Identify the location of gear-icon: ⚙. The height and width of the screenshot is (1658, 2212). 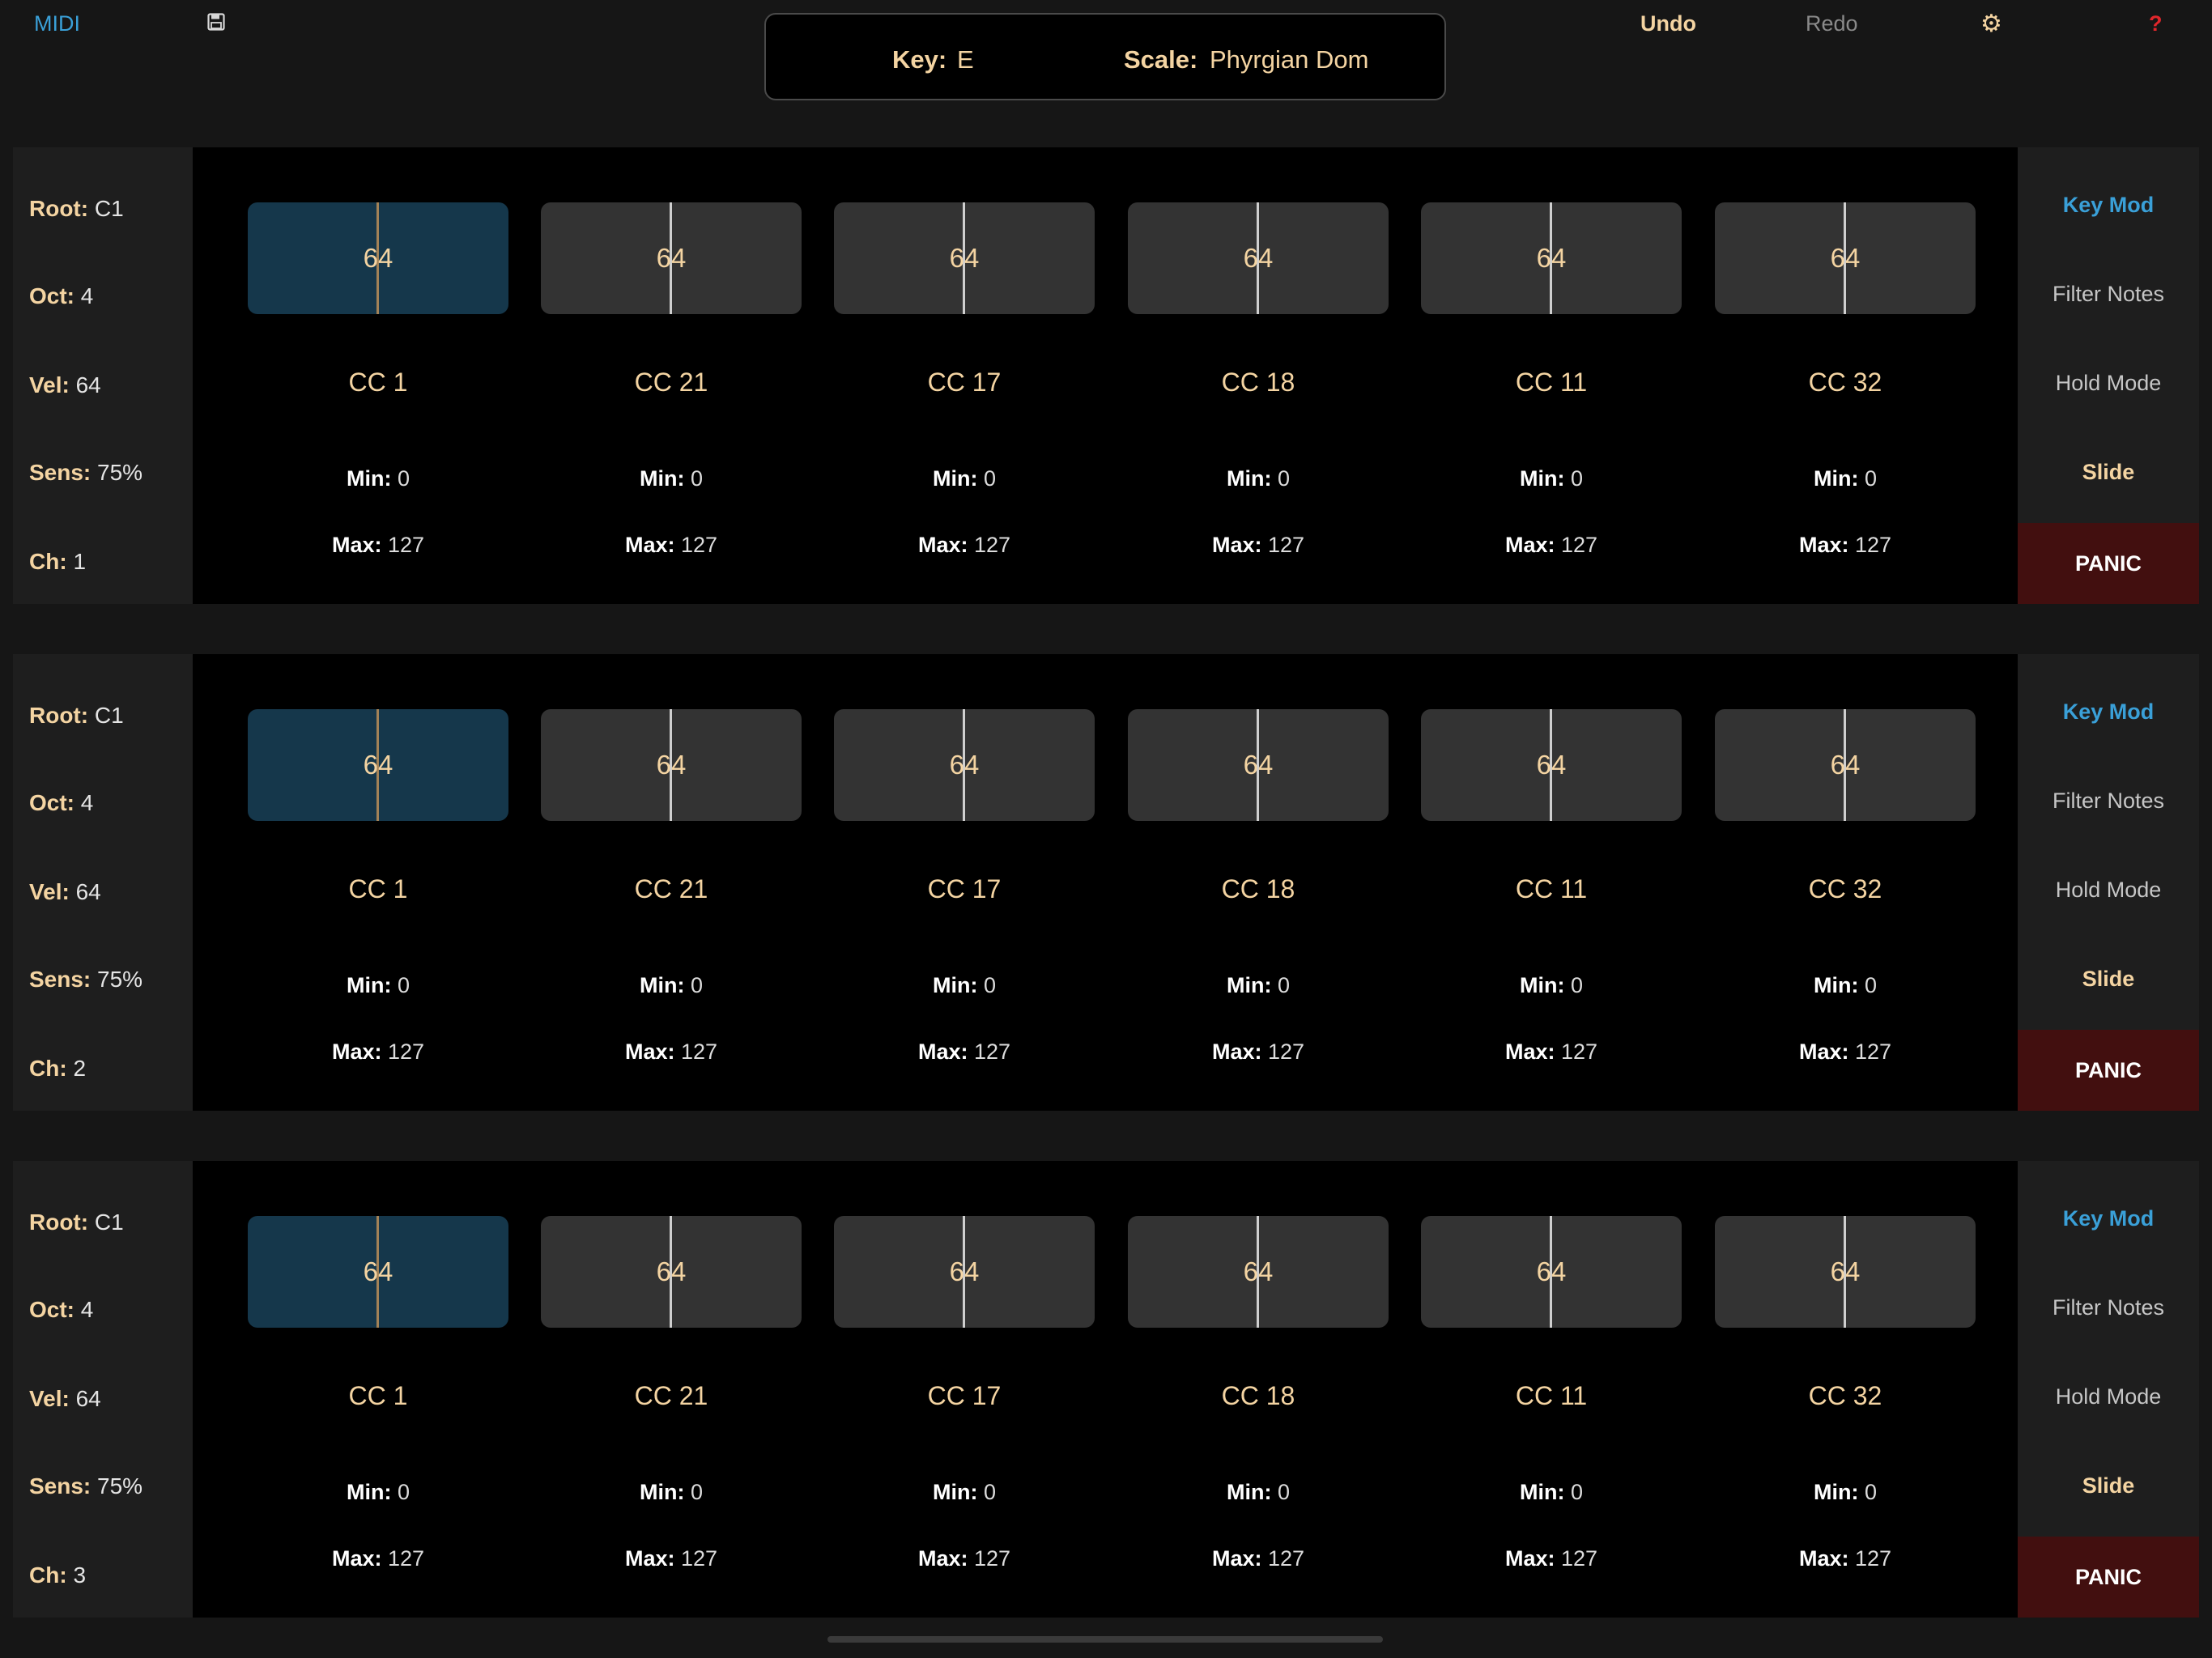
(1991, 24).